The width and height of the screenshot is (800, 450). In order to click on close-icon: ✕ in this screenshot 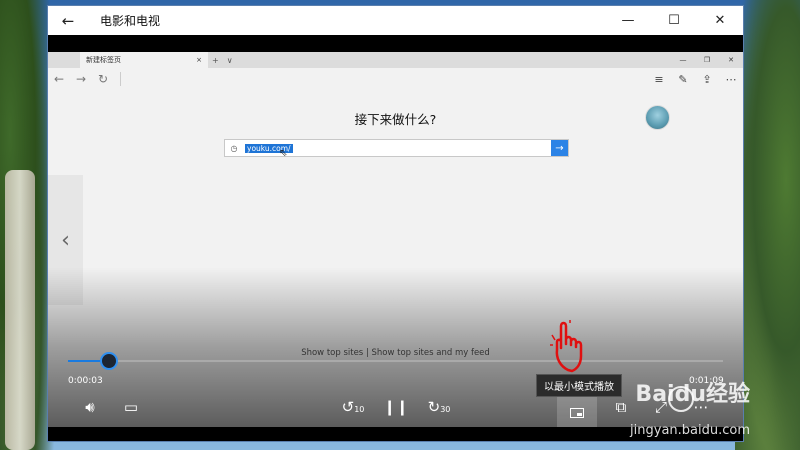, I will do `click(720, 20)`.